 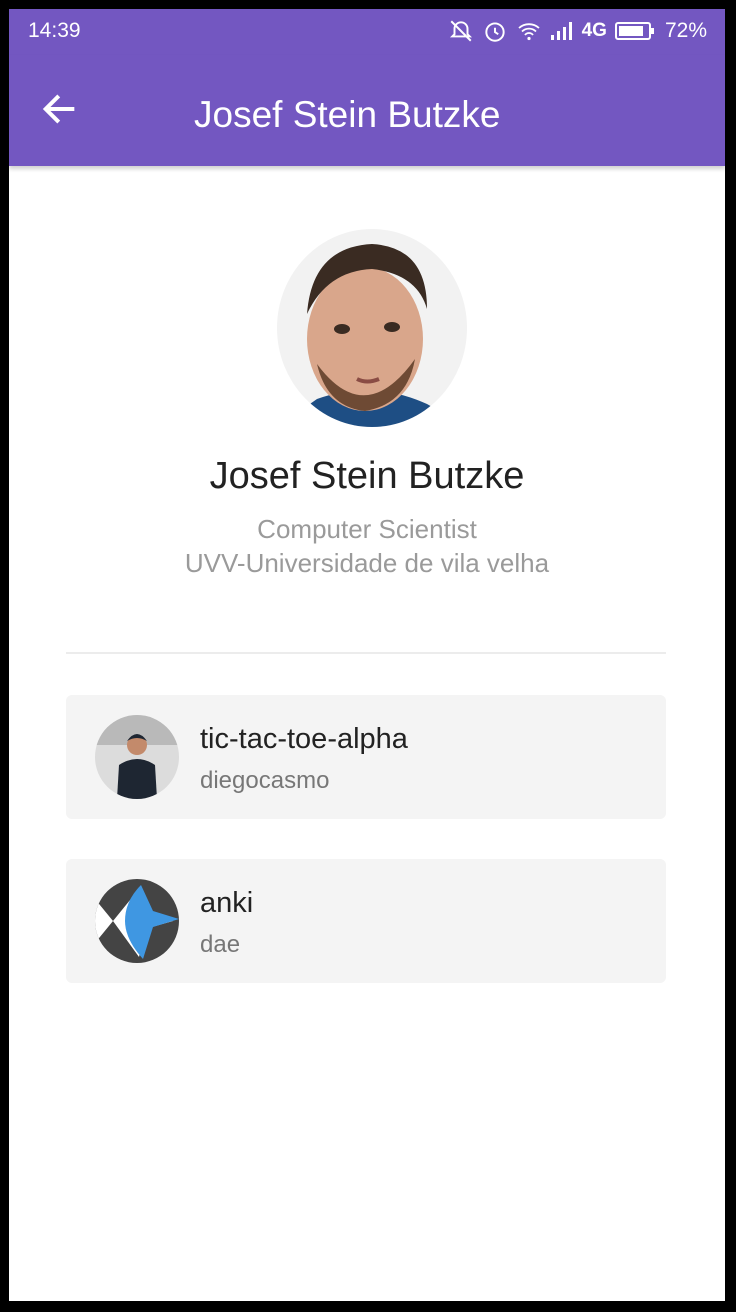 What do you see at coordinates (366, 921) in the screenshot?
I see `repo-card: anki dae` at bounding box center [366, 921].